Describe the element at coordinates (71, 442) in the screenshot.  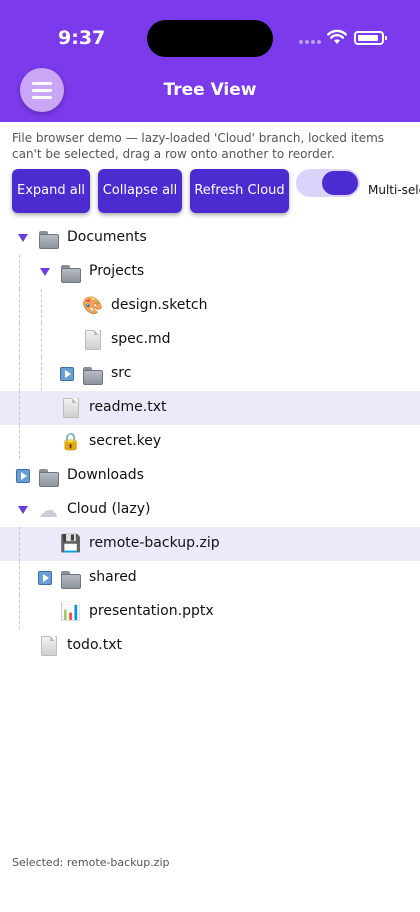
I see `lock-icon: 🔒` at that location.